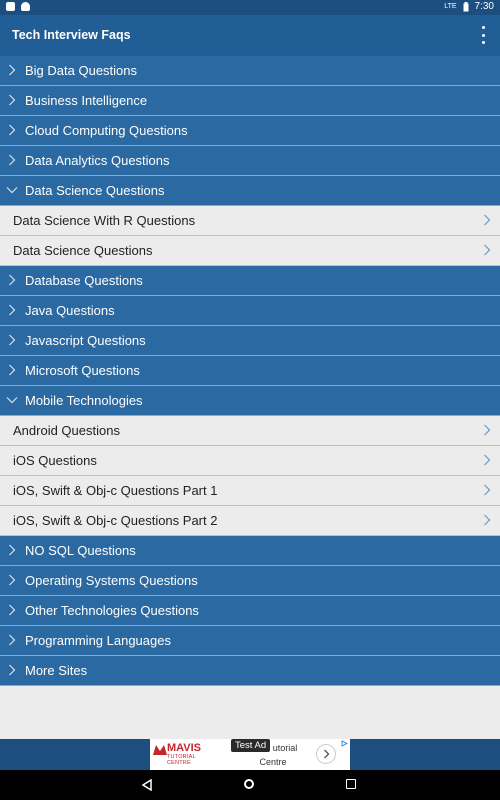 This screenshot has height=800, width=500. What do you see at coordinates (115, 520) in the screenshot?
I see `row-label: iOS, Swift & Obj-c Questions Part 2` at bounding box center [115, 520].